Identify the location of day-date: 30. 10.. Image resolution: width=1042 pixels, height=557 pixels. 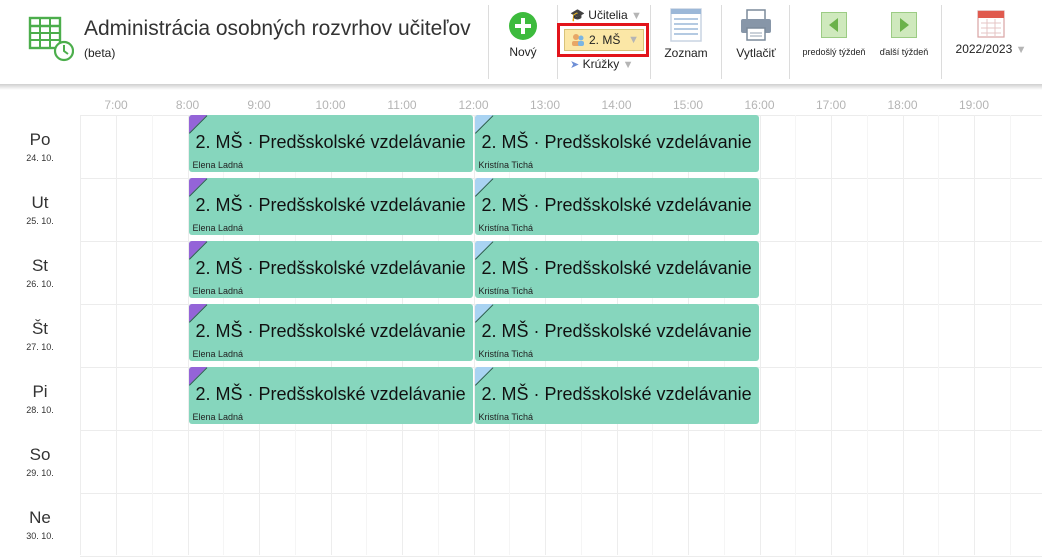
(40, 536).